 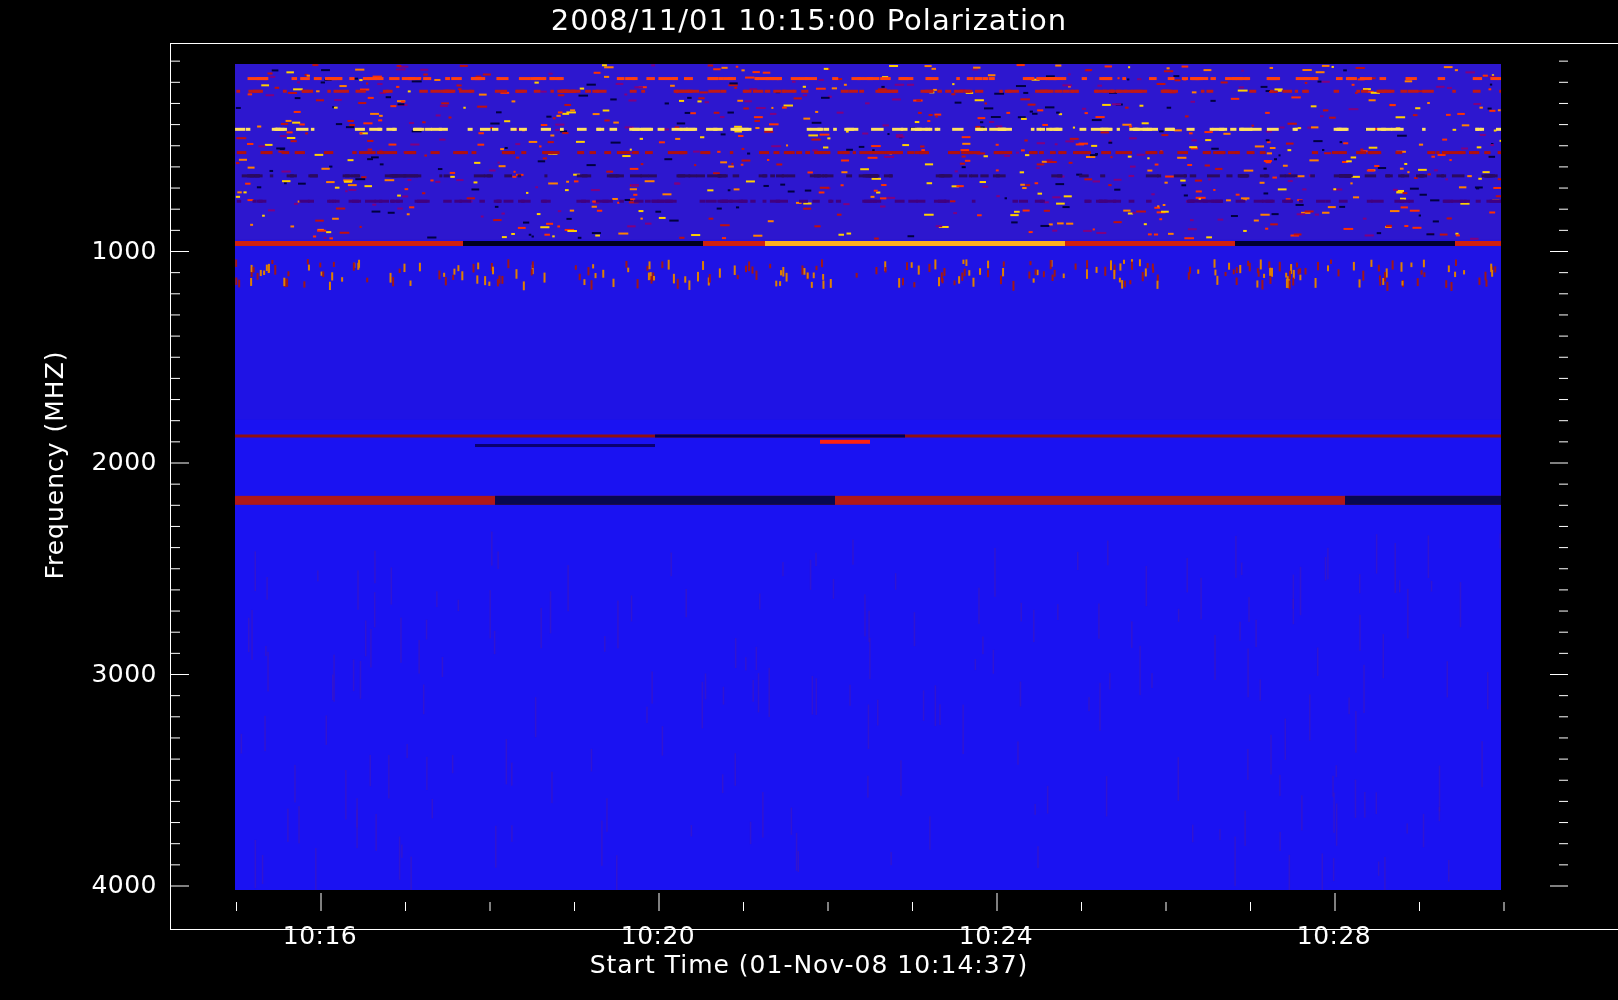 What do you see at coordinates (124, 885) in the screenshot?
I see `y-tick-label: 4000` at bounding box center [124, 885].